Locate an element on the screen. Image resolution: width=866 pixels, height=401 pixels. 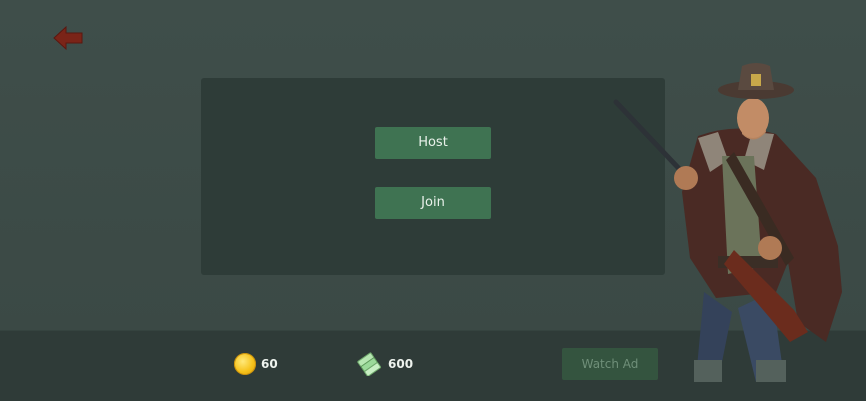
back-button is located at coordinates (69, 38).